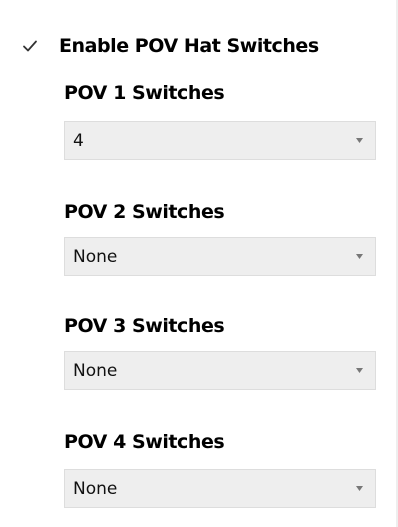  I want to click on pov-3-label: POV 3 Switches, so click(144, 326).